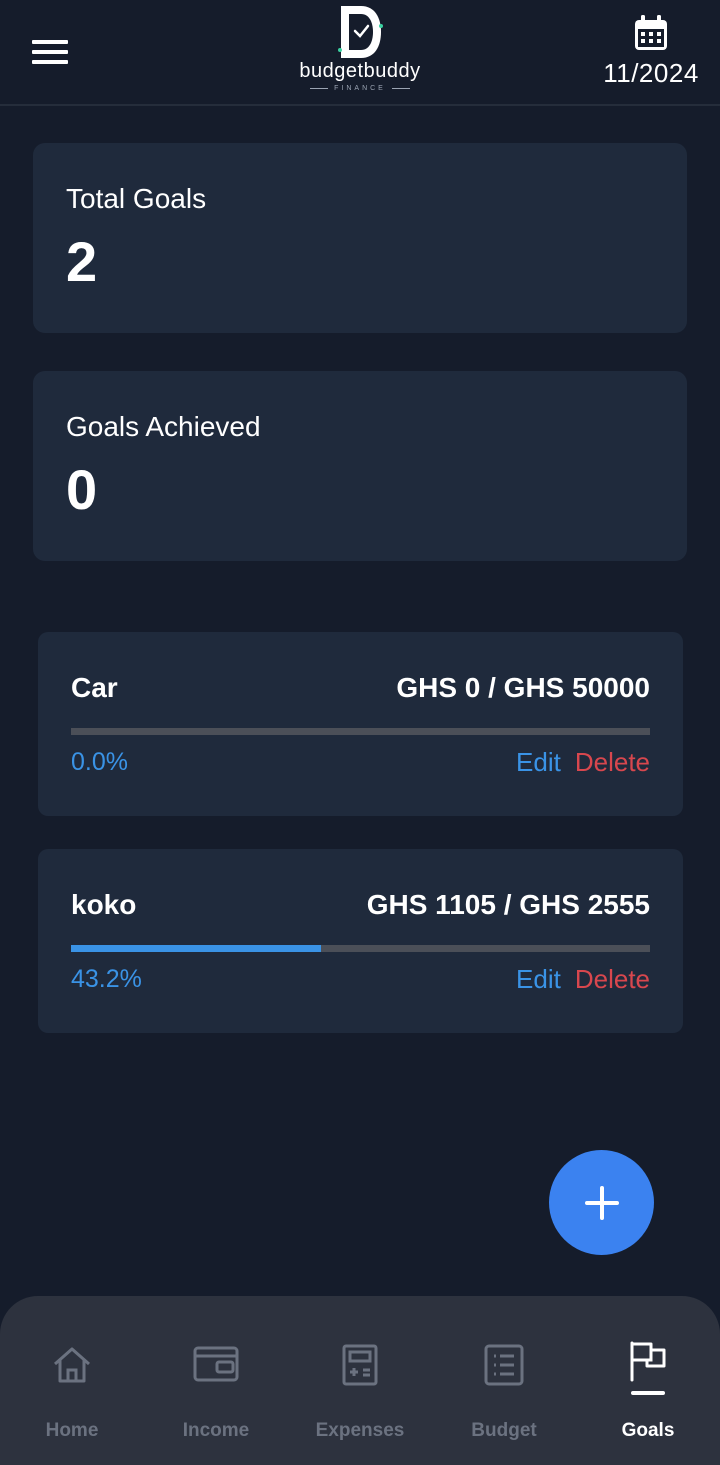  What do you see at coordinates (72, 1430) in the screenshot?
I see `nav-label-home: Home` at bounding box center [72, 1430].